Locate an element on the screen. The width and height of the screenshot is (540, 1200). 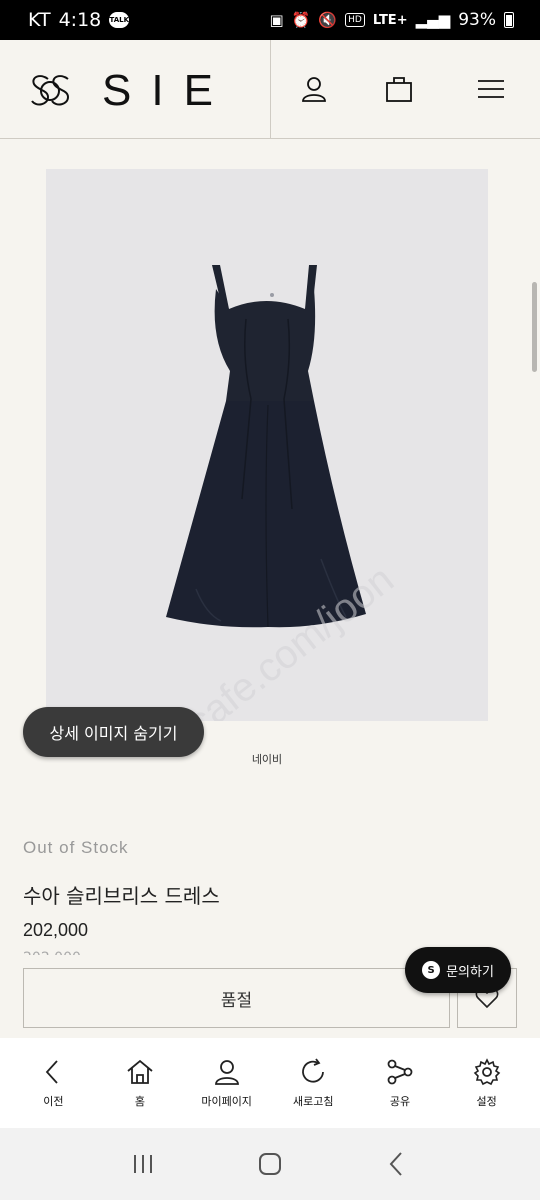
status-left: KT 4:18 TALK is located at coordinates (79, 20).